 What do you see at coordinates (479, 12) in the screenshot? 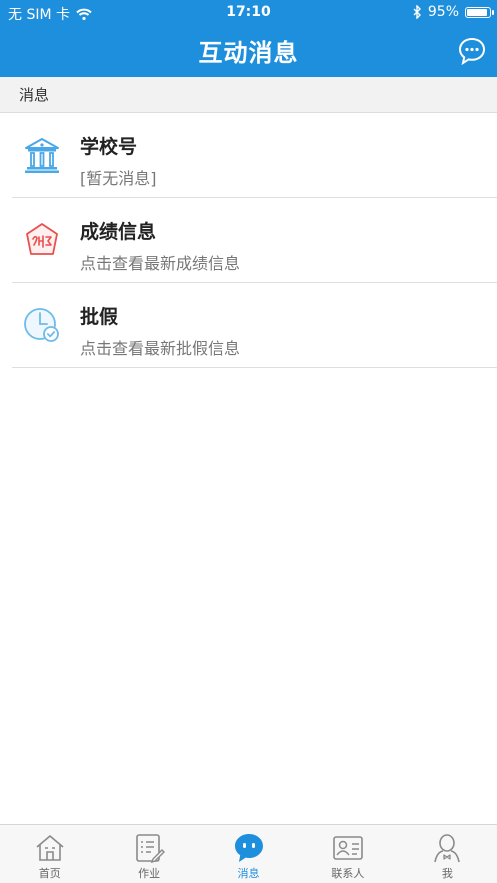
I see `battery-icon` at bounding box center [479, 12].